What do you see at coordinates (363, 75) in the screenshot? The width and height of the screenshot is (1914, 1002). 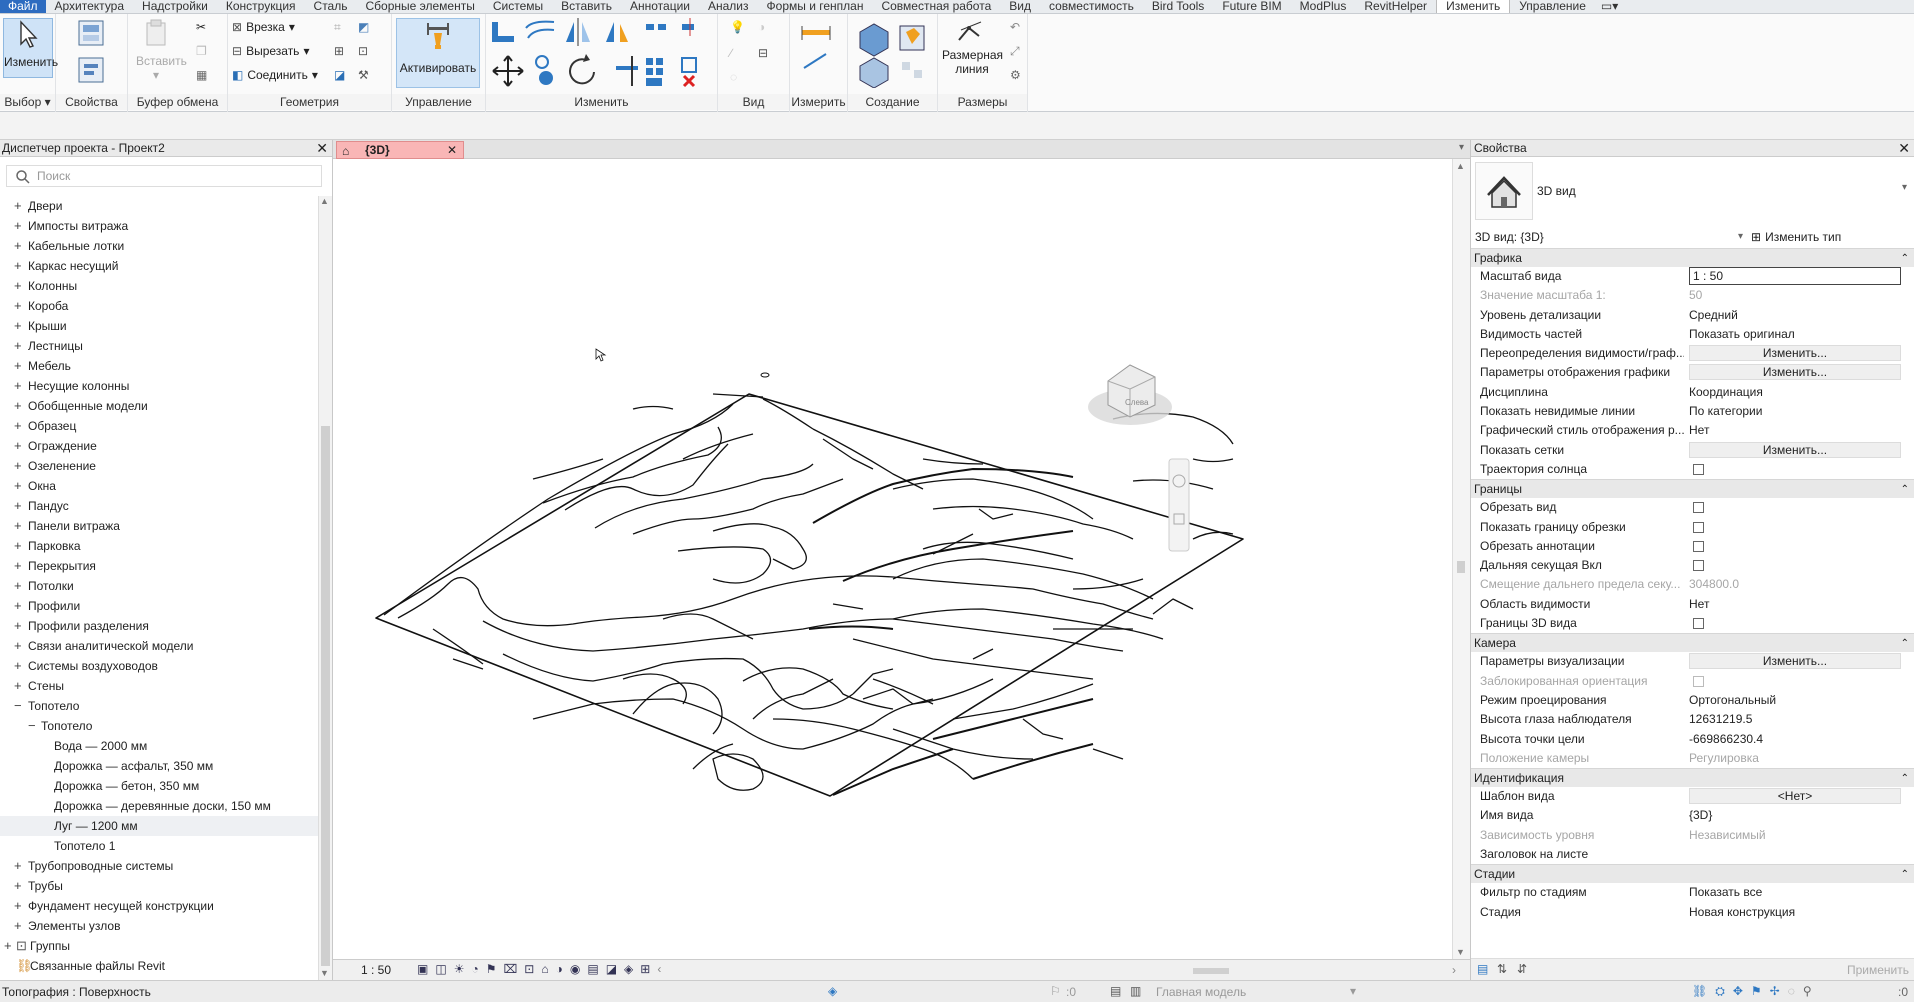 I see `demolish-icon: ⚒` at bounding box center [363, 75].